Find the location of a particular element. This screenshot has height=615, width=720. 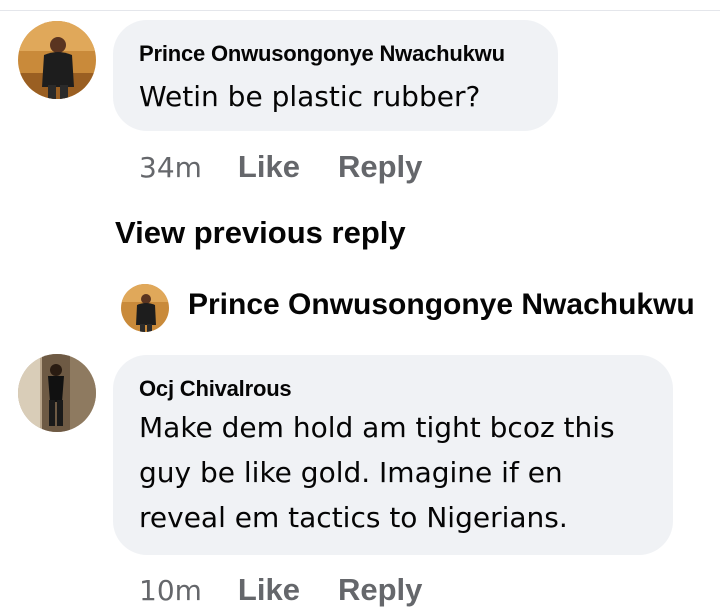

comment-actions: 34m Like Reply is located at coordinates (299, 167).